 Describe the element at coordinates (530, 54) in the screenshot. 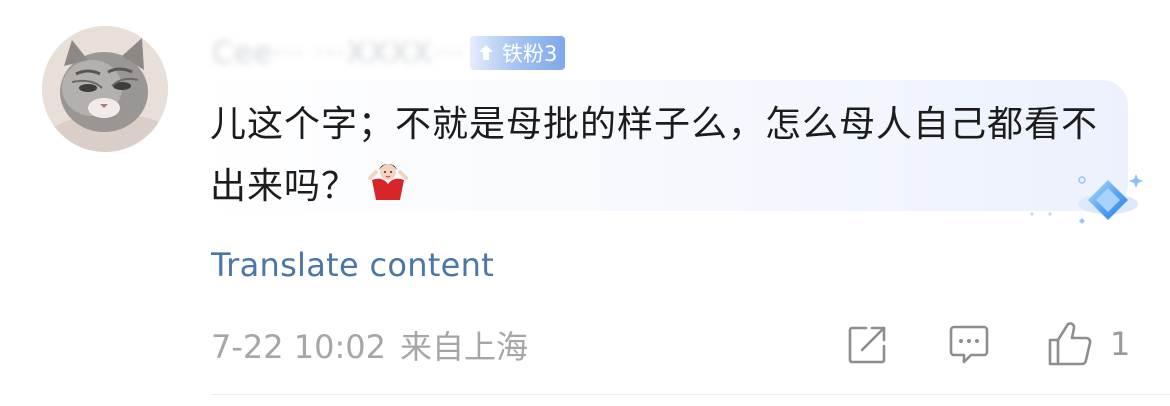

I see `fan-badge-label: 铁粉3` at that location.